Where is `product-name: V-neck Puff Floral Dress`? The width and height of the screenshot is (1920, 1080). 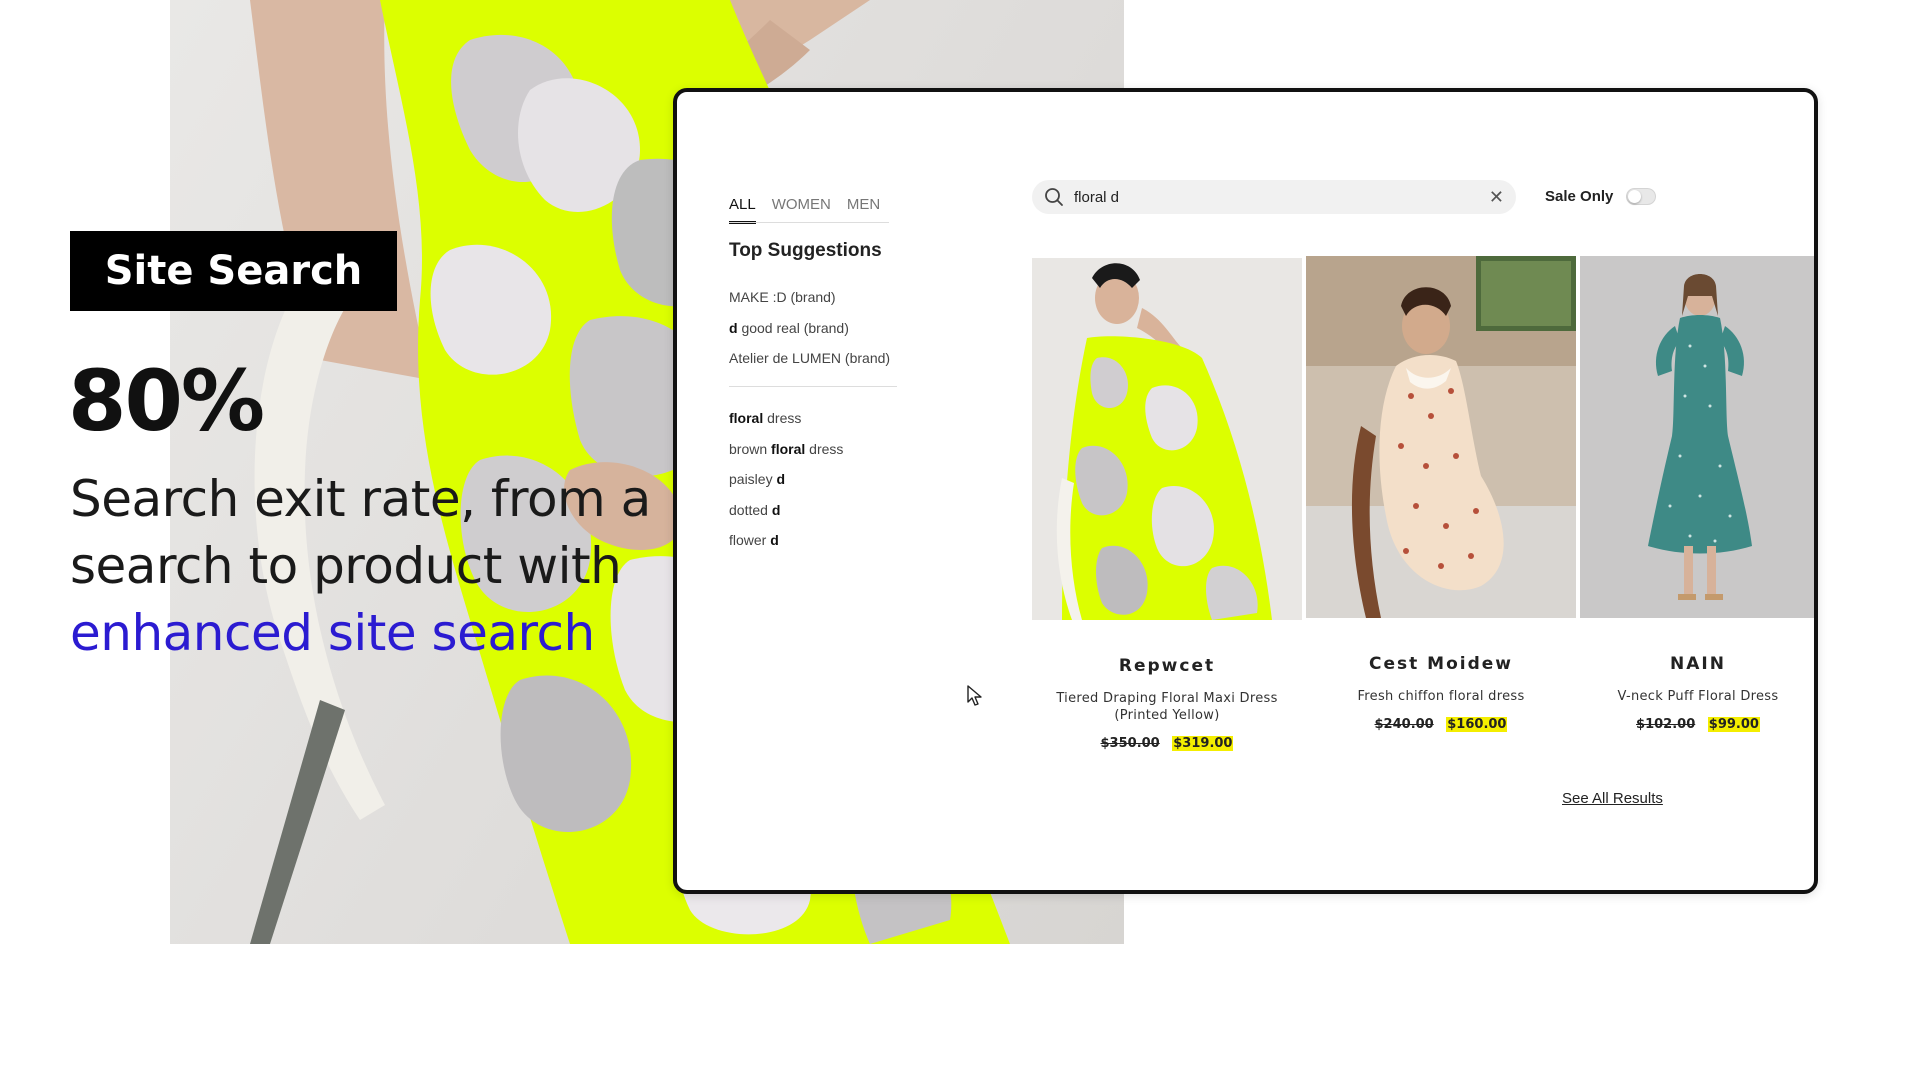 product-name: V-neck Puff Floral Dress is located at coordinates (1697, 696).